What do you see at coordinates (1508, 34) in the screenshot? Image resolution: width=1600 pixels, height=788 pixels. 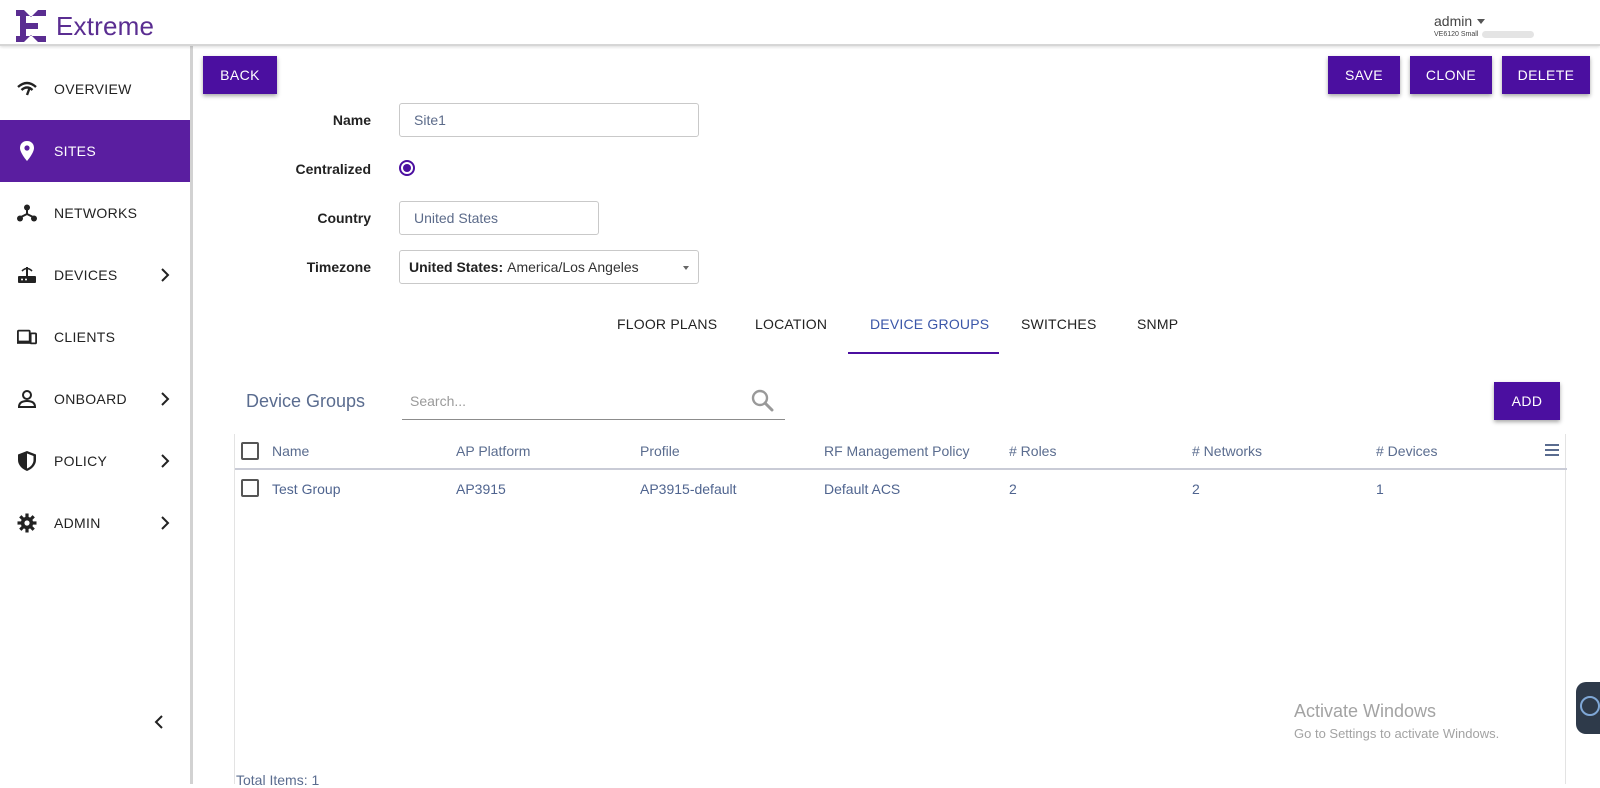 I see `redacted-text` at bounding box center [1508, 34].